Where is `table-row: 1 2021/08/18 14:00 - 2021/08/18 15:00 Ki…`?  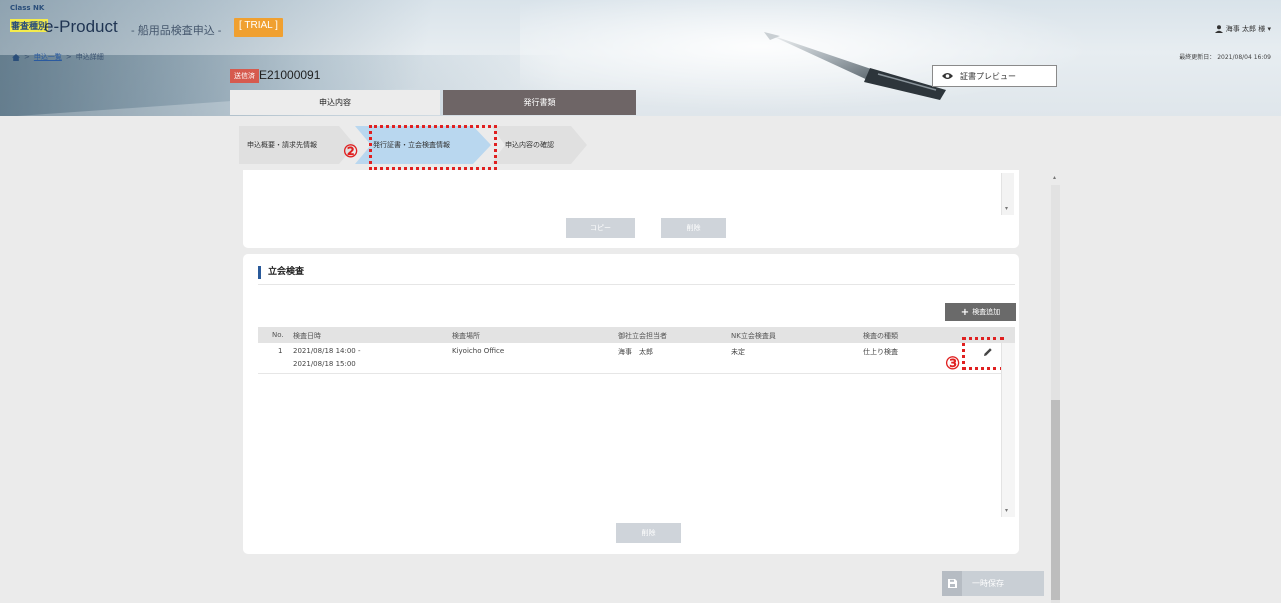
table-row: 1 2021/08/18 14:00 - 2021/08/18 15:00 Ki… is located at coordinates (636, 358).